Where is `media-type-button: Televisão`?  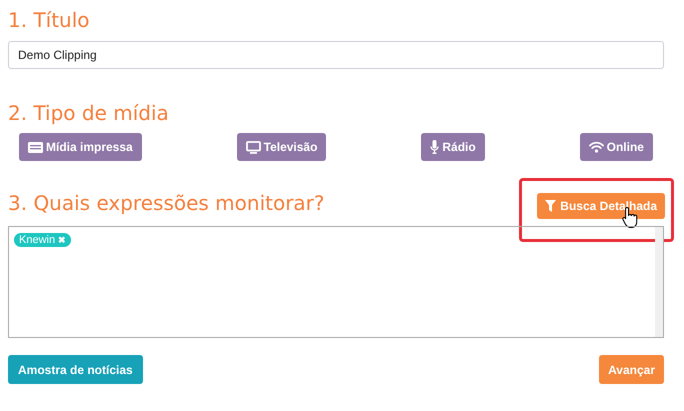 media-type-button: Televisão is located at coordinates (281, 147).